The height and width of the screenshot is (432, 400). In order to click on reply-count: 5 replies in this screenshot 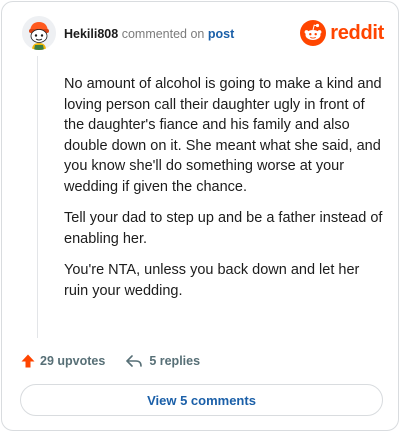, I will do `click(175, 361)`.